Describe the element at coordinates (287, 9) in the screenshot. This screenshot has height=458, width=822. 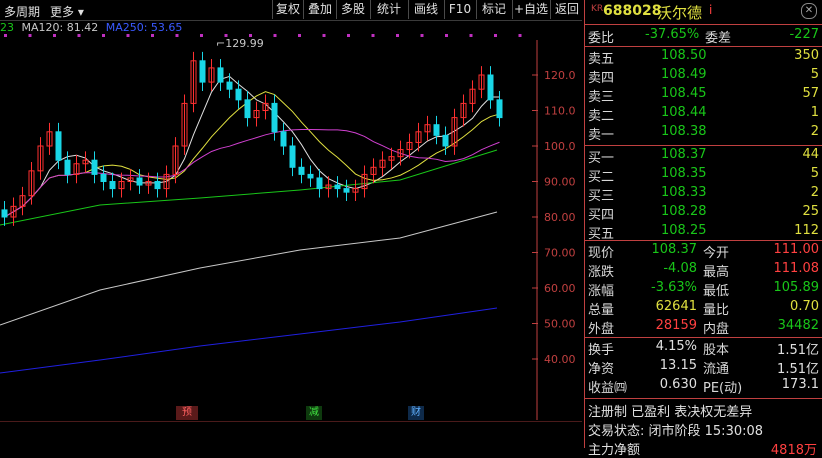
I see `restore-rights-button: 复权` at that location.